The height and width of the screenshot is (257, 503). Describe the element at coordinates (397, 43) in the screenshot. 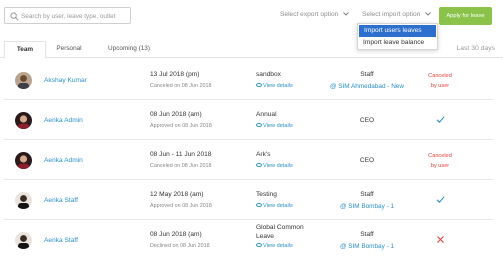

I see `menu-item-import-leave-balance: Import leave balance` at that location.